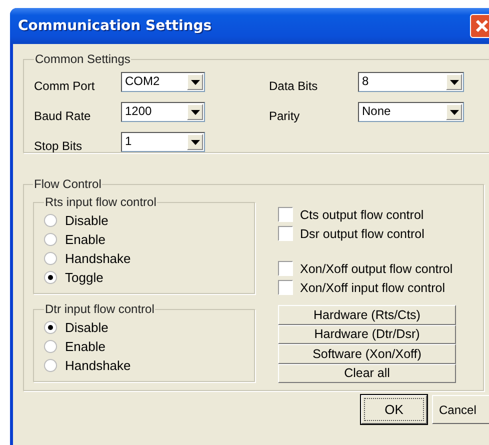  I want to click on close-icon, so click(482, 26).